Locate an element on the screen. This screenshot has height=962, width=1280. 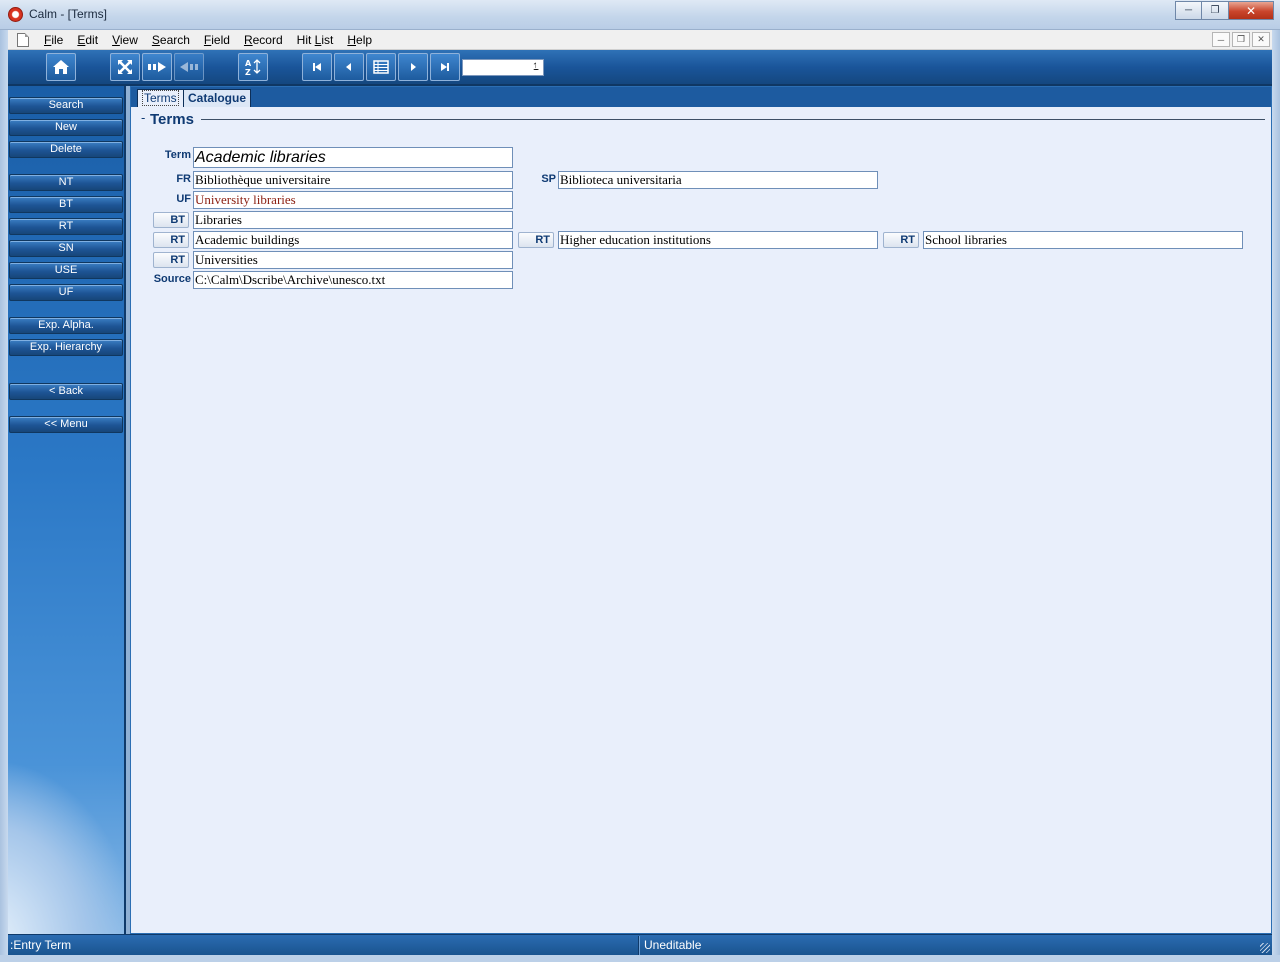
next-record-button is located at coordinates (413, 67).